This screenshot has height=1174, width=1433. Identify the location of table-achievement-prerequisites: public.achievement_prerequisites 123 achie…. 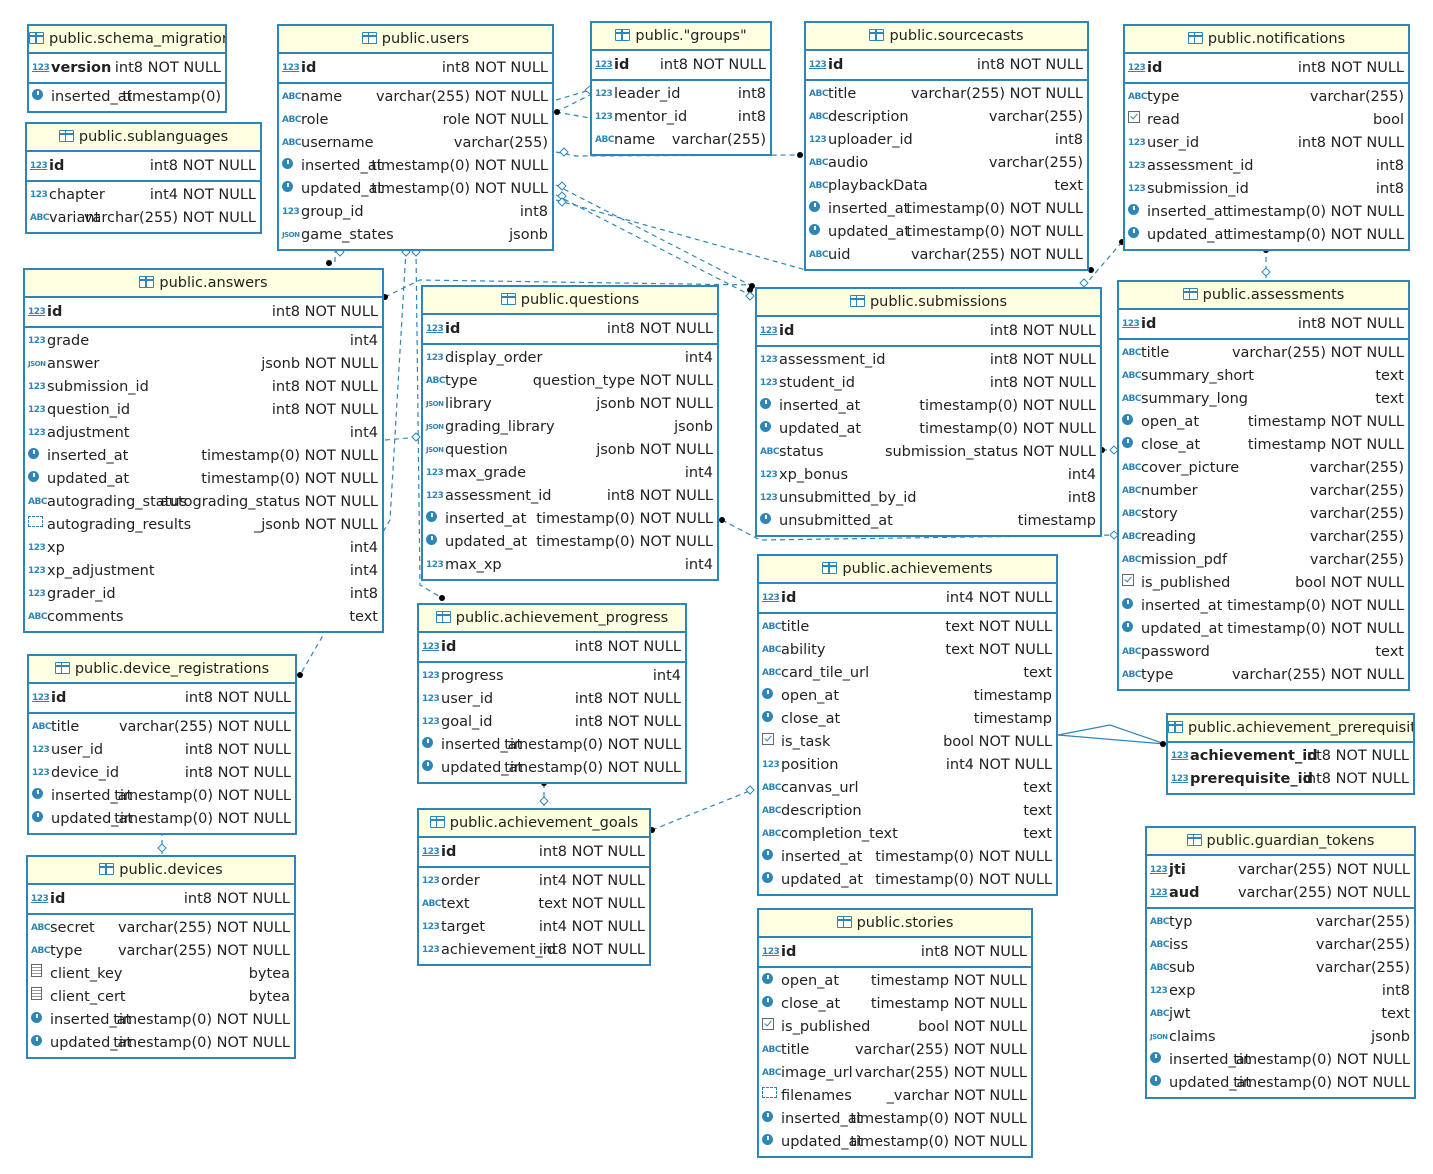
(1290, 754).